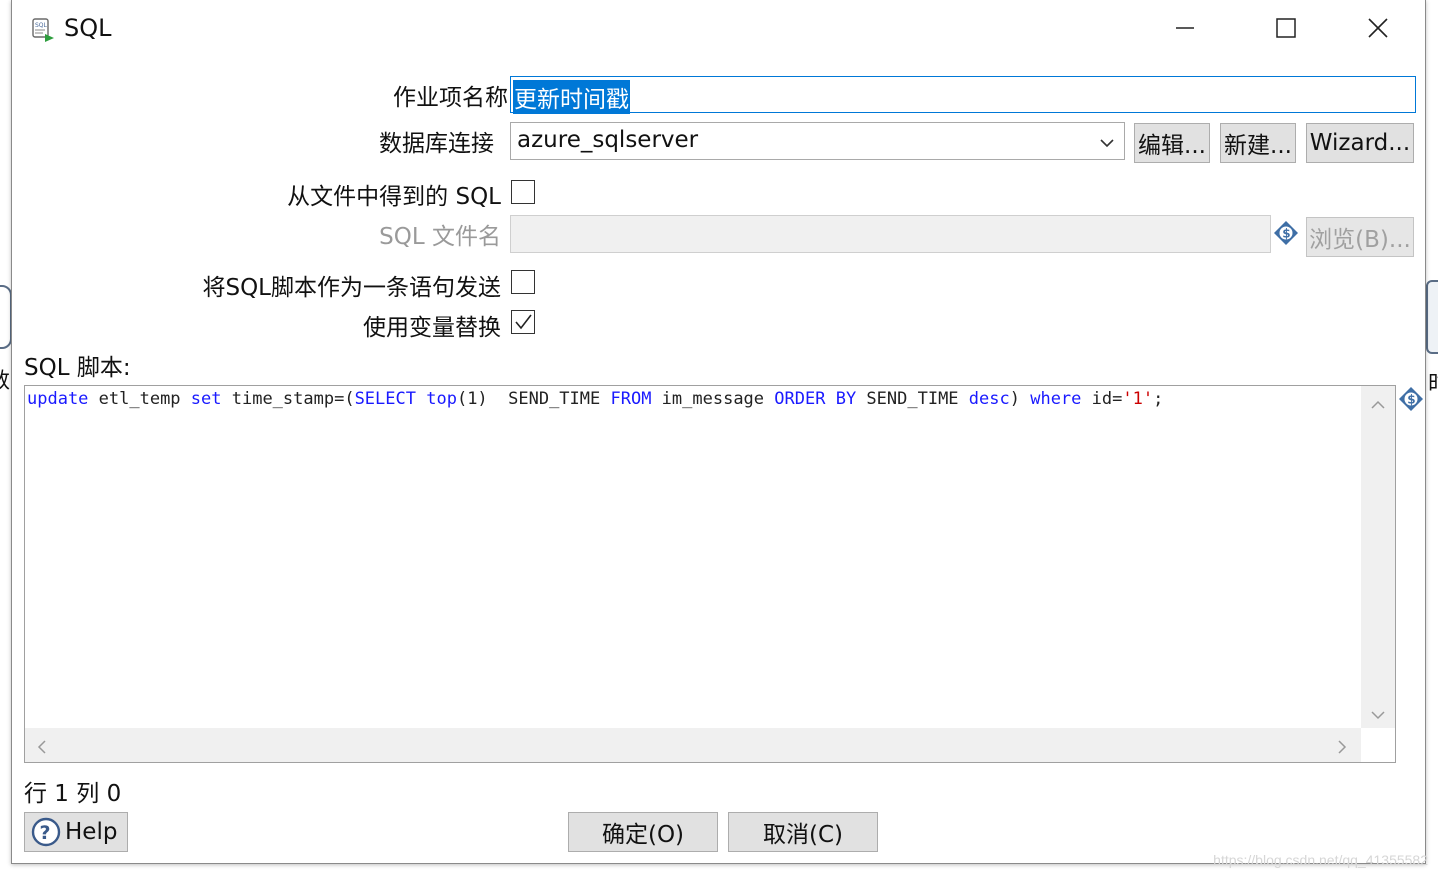 Image resolution: width=1438 pixels, height=876 pixels. I want to click on db-connection-value: azure_sqlserver, so click(608, 140).